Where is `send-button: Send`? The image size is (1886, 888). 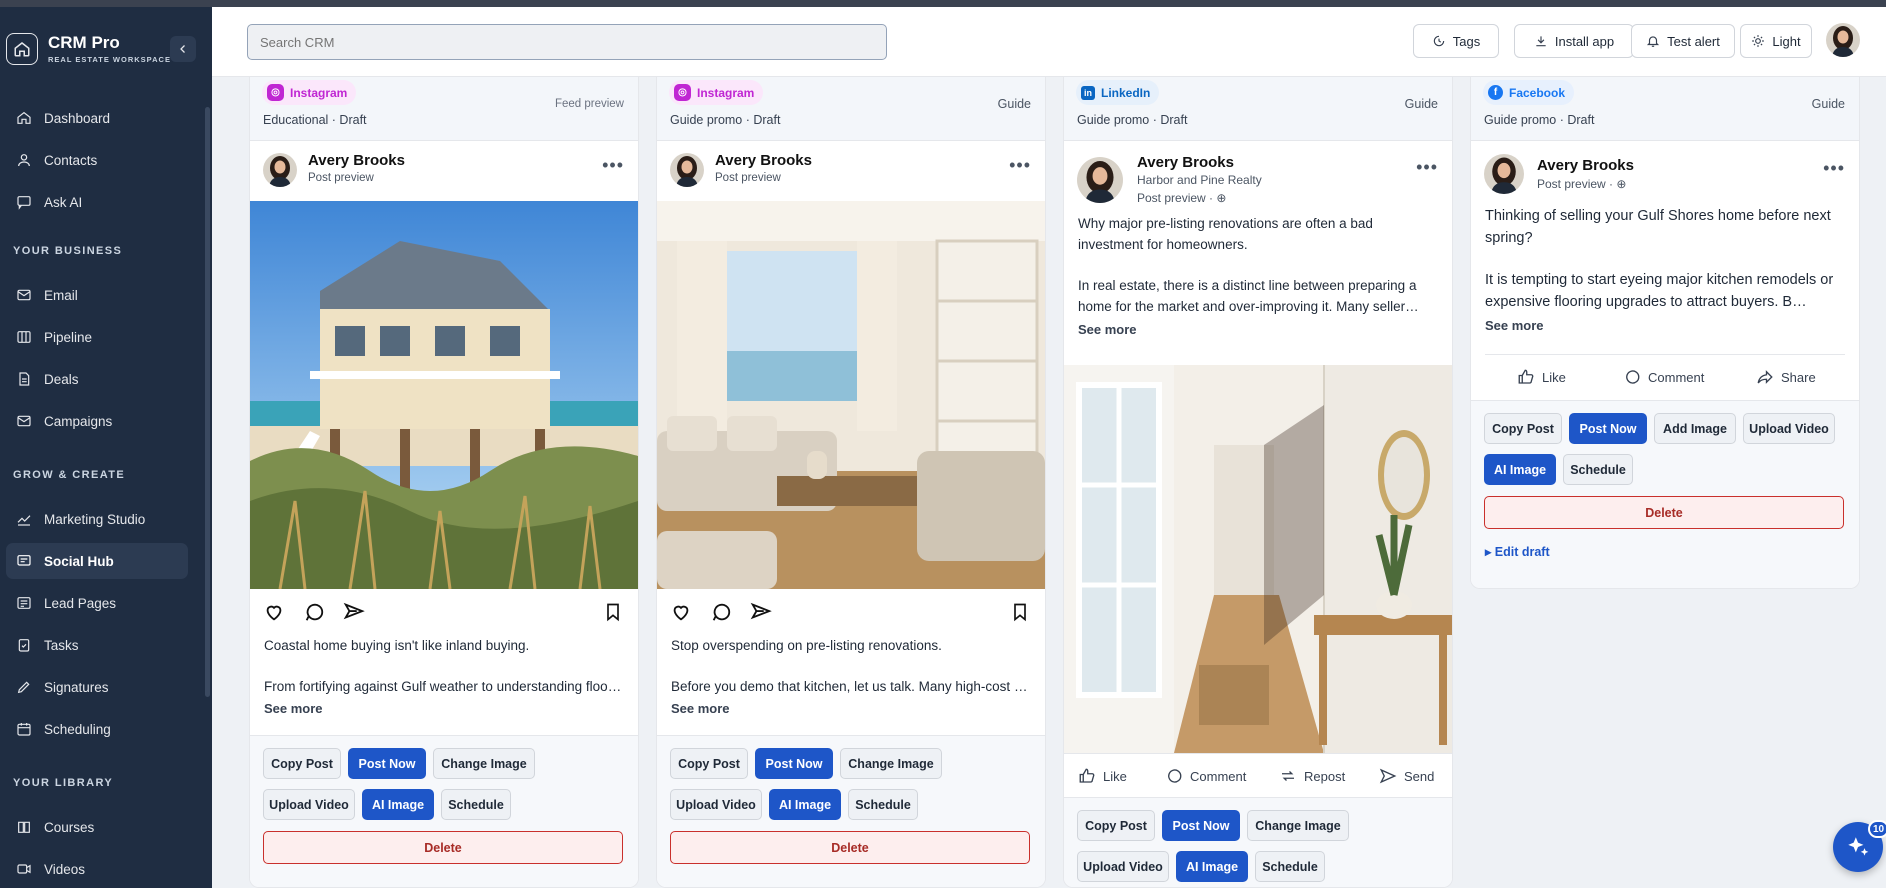
send-button: Send is located at coordinates (1406, 776).